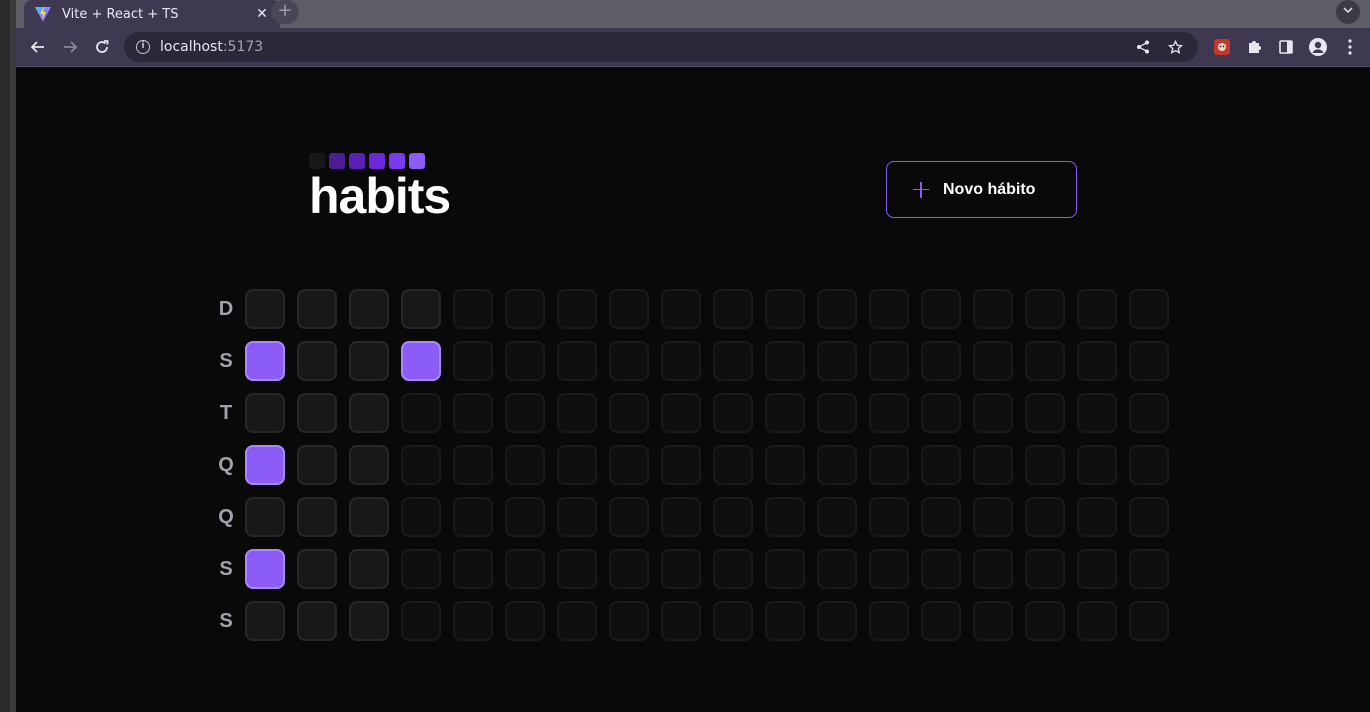 This screenshot has height=712, width=1370. What do you see at coordinates (1318, 47) in the screenshot?
I see `profile-avatar-icon` at bounding box center [1318, 47].